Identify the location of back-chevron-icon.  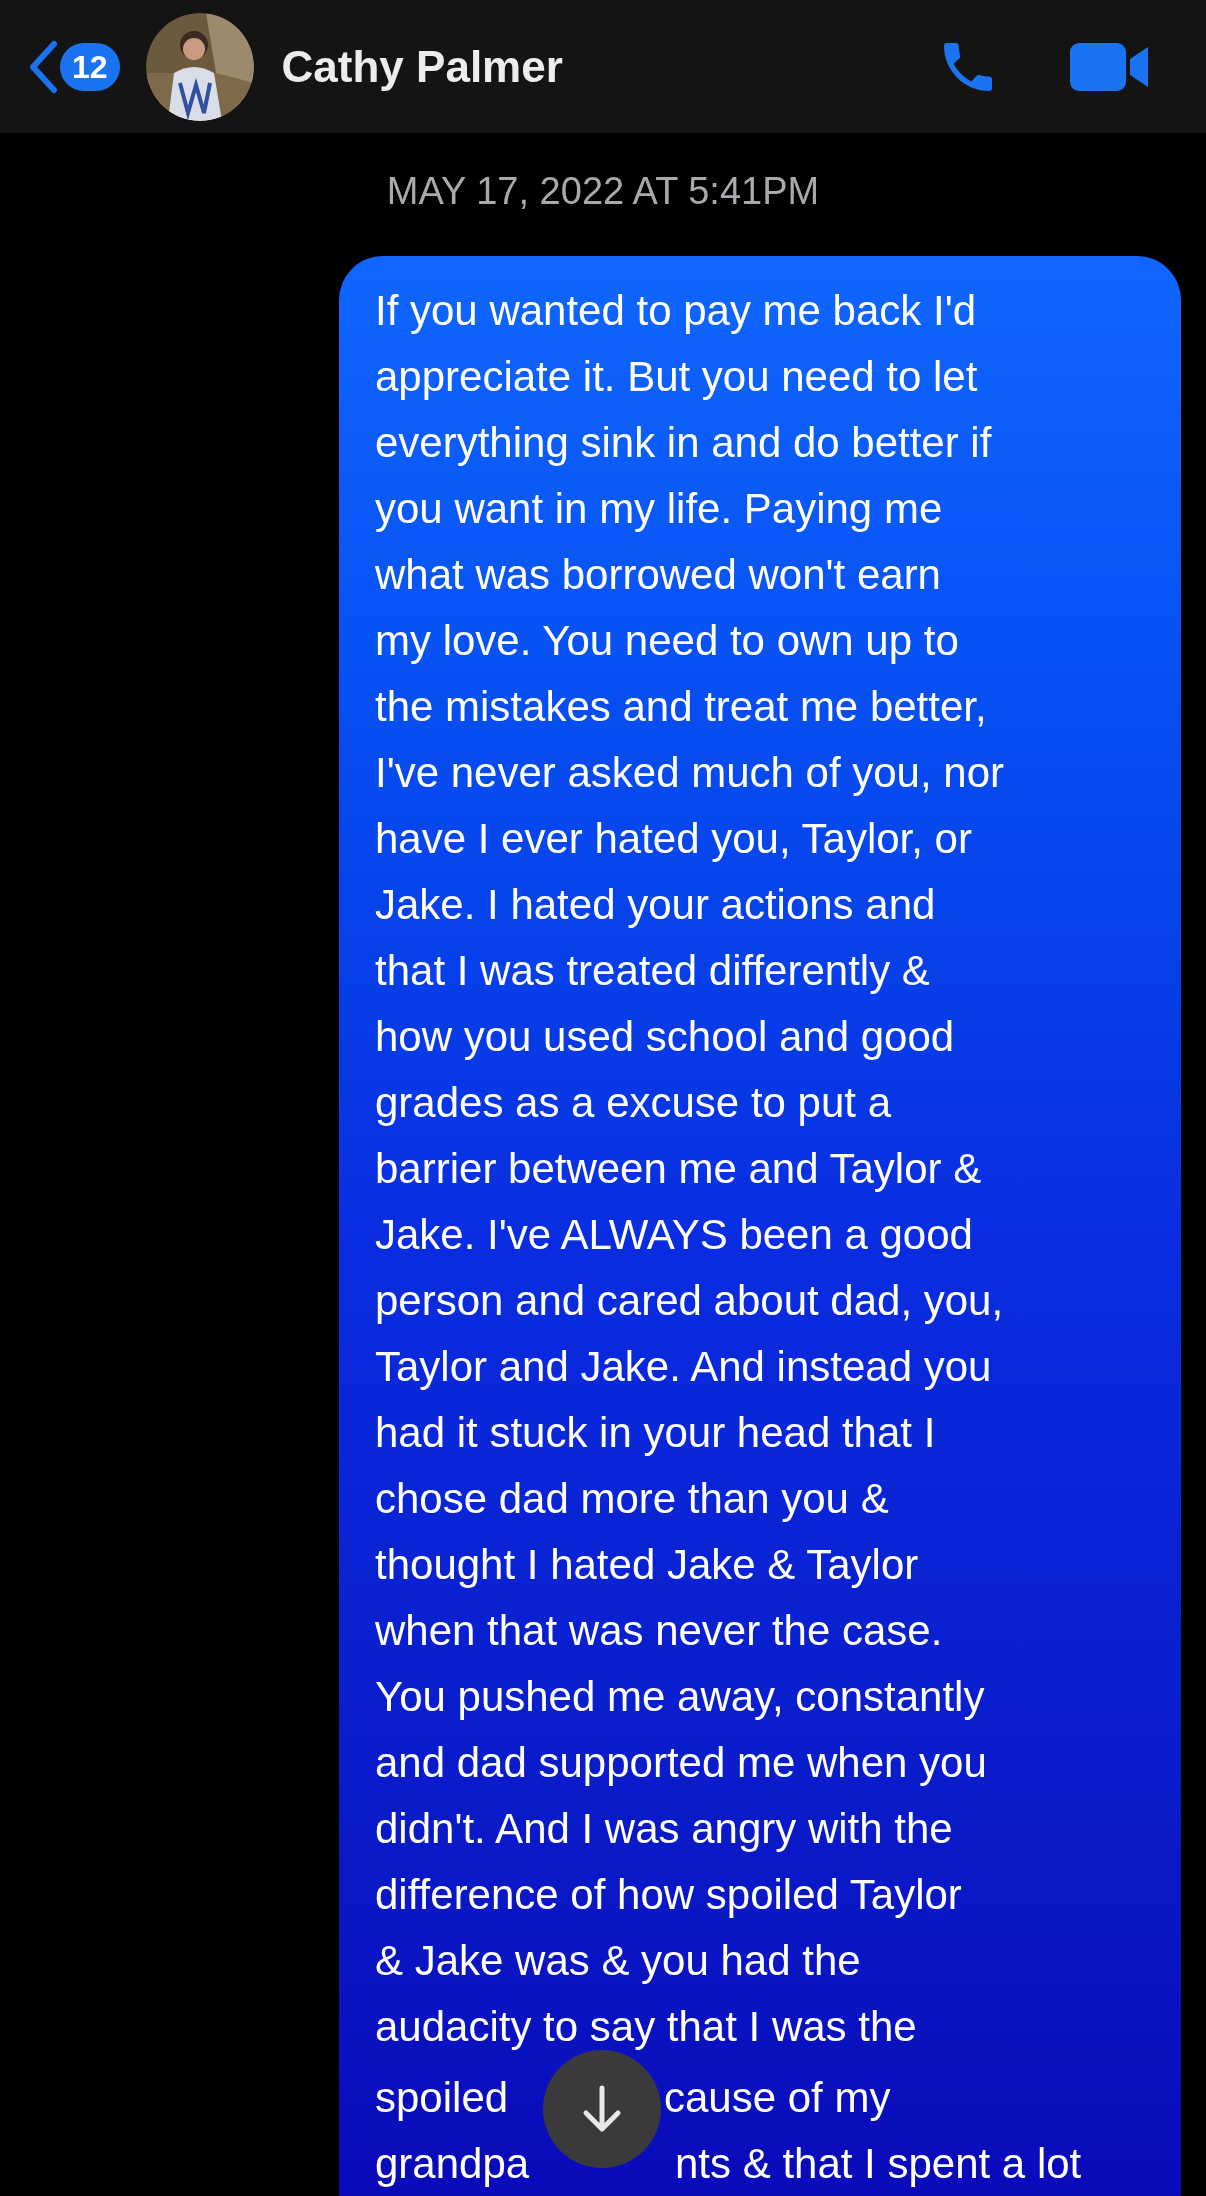
(43, 66).